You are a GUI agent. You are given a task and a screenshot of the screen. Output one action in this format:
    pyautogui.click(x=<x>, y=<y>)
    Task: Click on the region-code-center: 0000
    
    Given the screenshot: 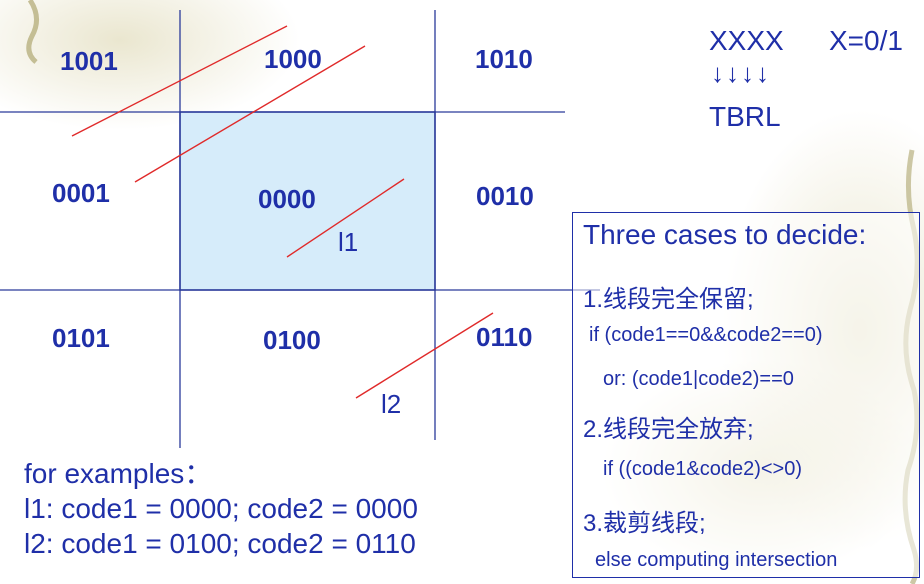 What is the action you would take?
    pyautogui.click(x=287, y=199)
    